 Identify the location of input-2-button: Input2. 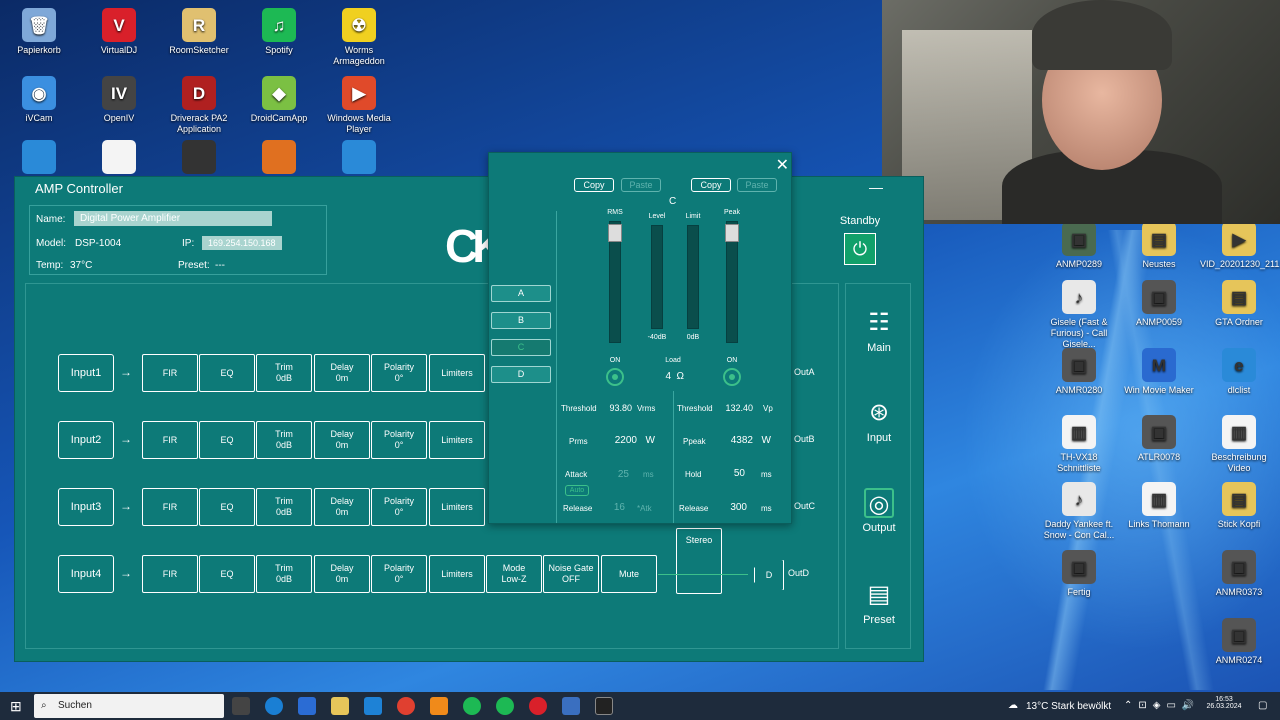
(86, 440).